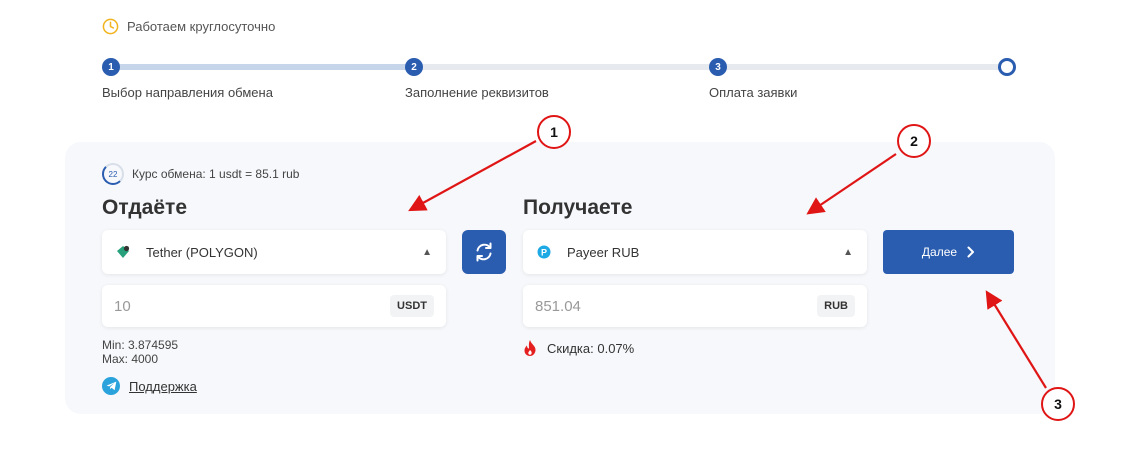 This screenshot has height=451, width=1131. Describe the element at coordinates (144, 207) in the screenshot. I see `give-heading: Отдаёте` at that location.